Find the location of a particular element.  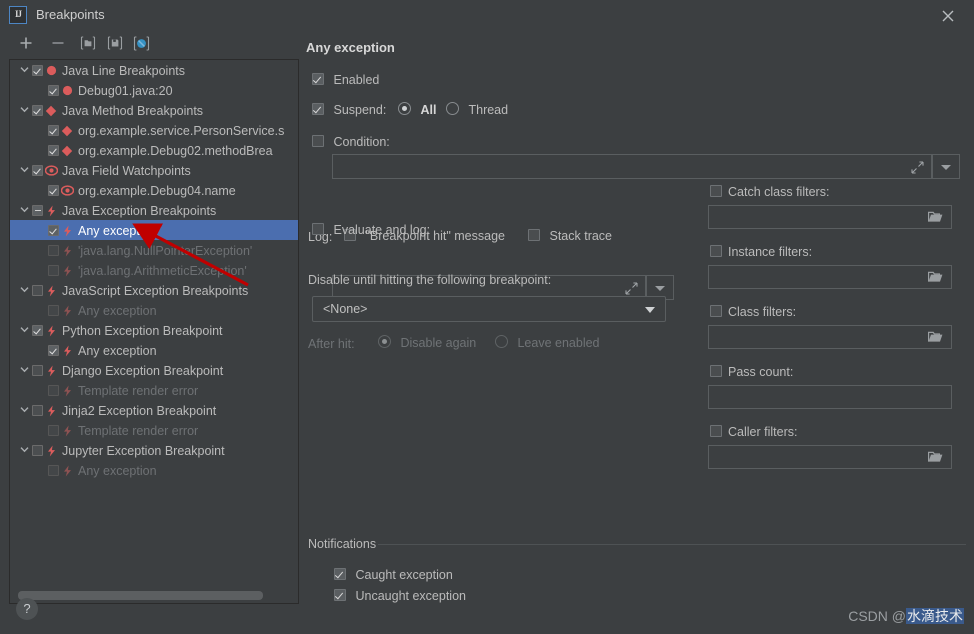

tree-row: Java Line Breakpoints is located at coordinates (154, 70).